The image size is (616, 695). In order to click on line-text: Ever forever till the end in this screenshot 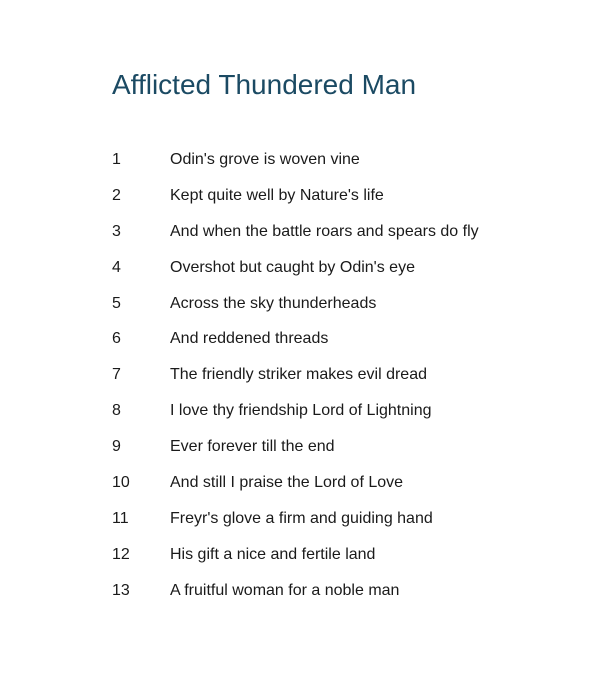, I will do `click(252, 447)`.